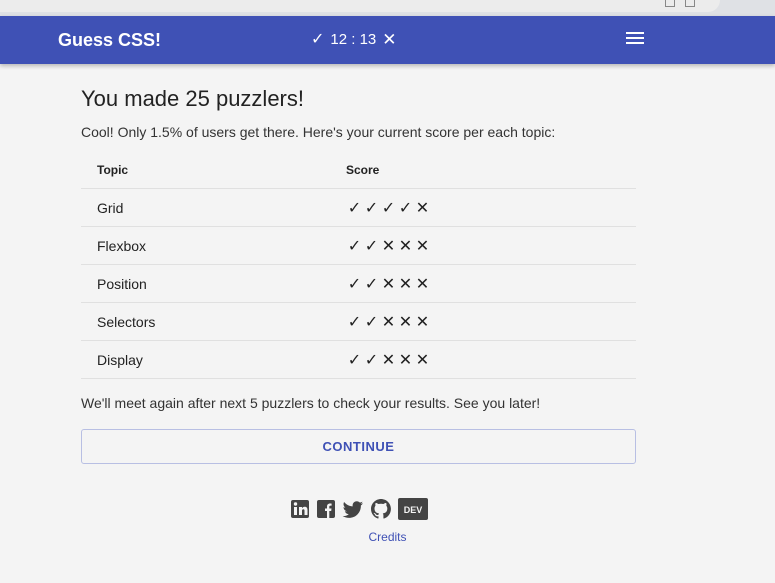  I want to click on table-row: Position ✓ ✓ ✕ ✕ ✕, so click(358, 283).